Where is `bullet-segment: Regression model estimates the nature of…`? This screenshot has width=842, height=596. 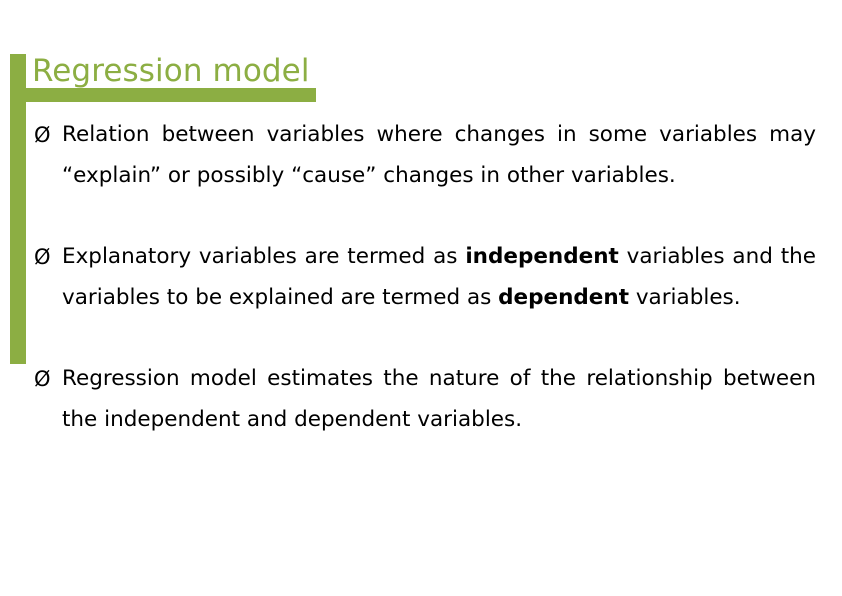
bullet-segment: Regression model estimates the nature of… is located at coordinates (439, 399).